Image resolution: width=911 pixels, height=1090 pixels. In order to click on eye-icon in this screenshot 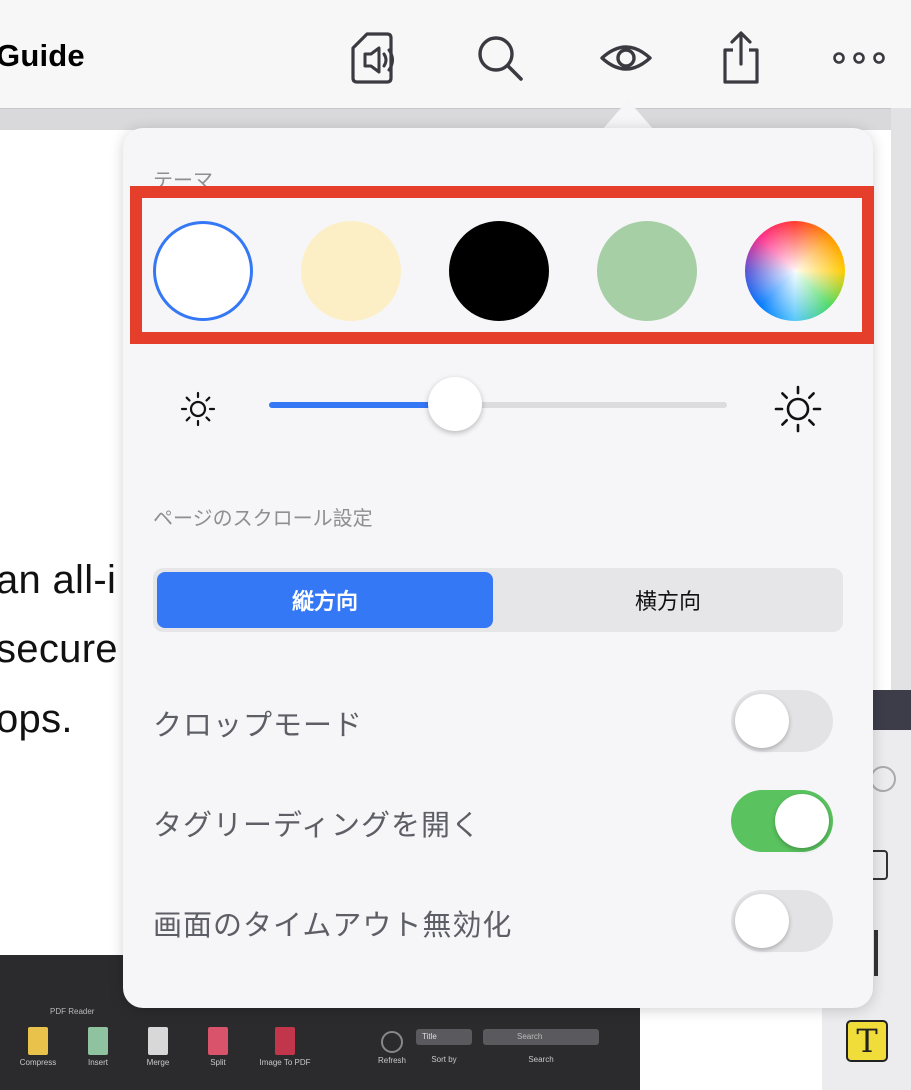, I will do `click(626, 58)`.